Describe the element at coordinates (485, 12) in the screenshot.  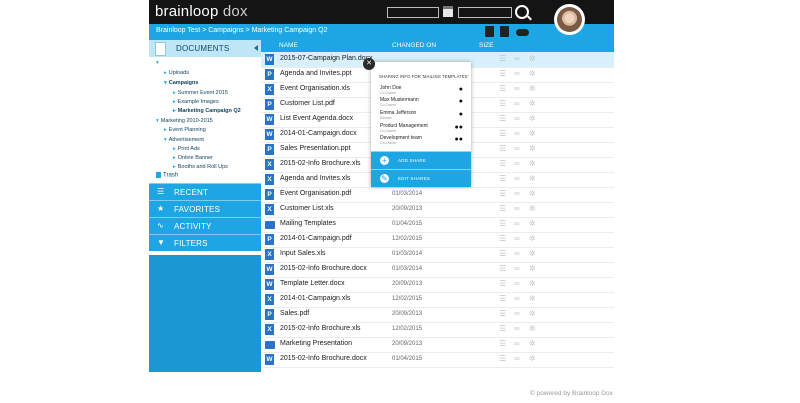
I see `search-input` at that location.